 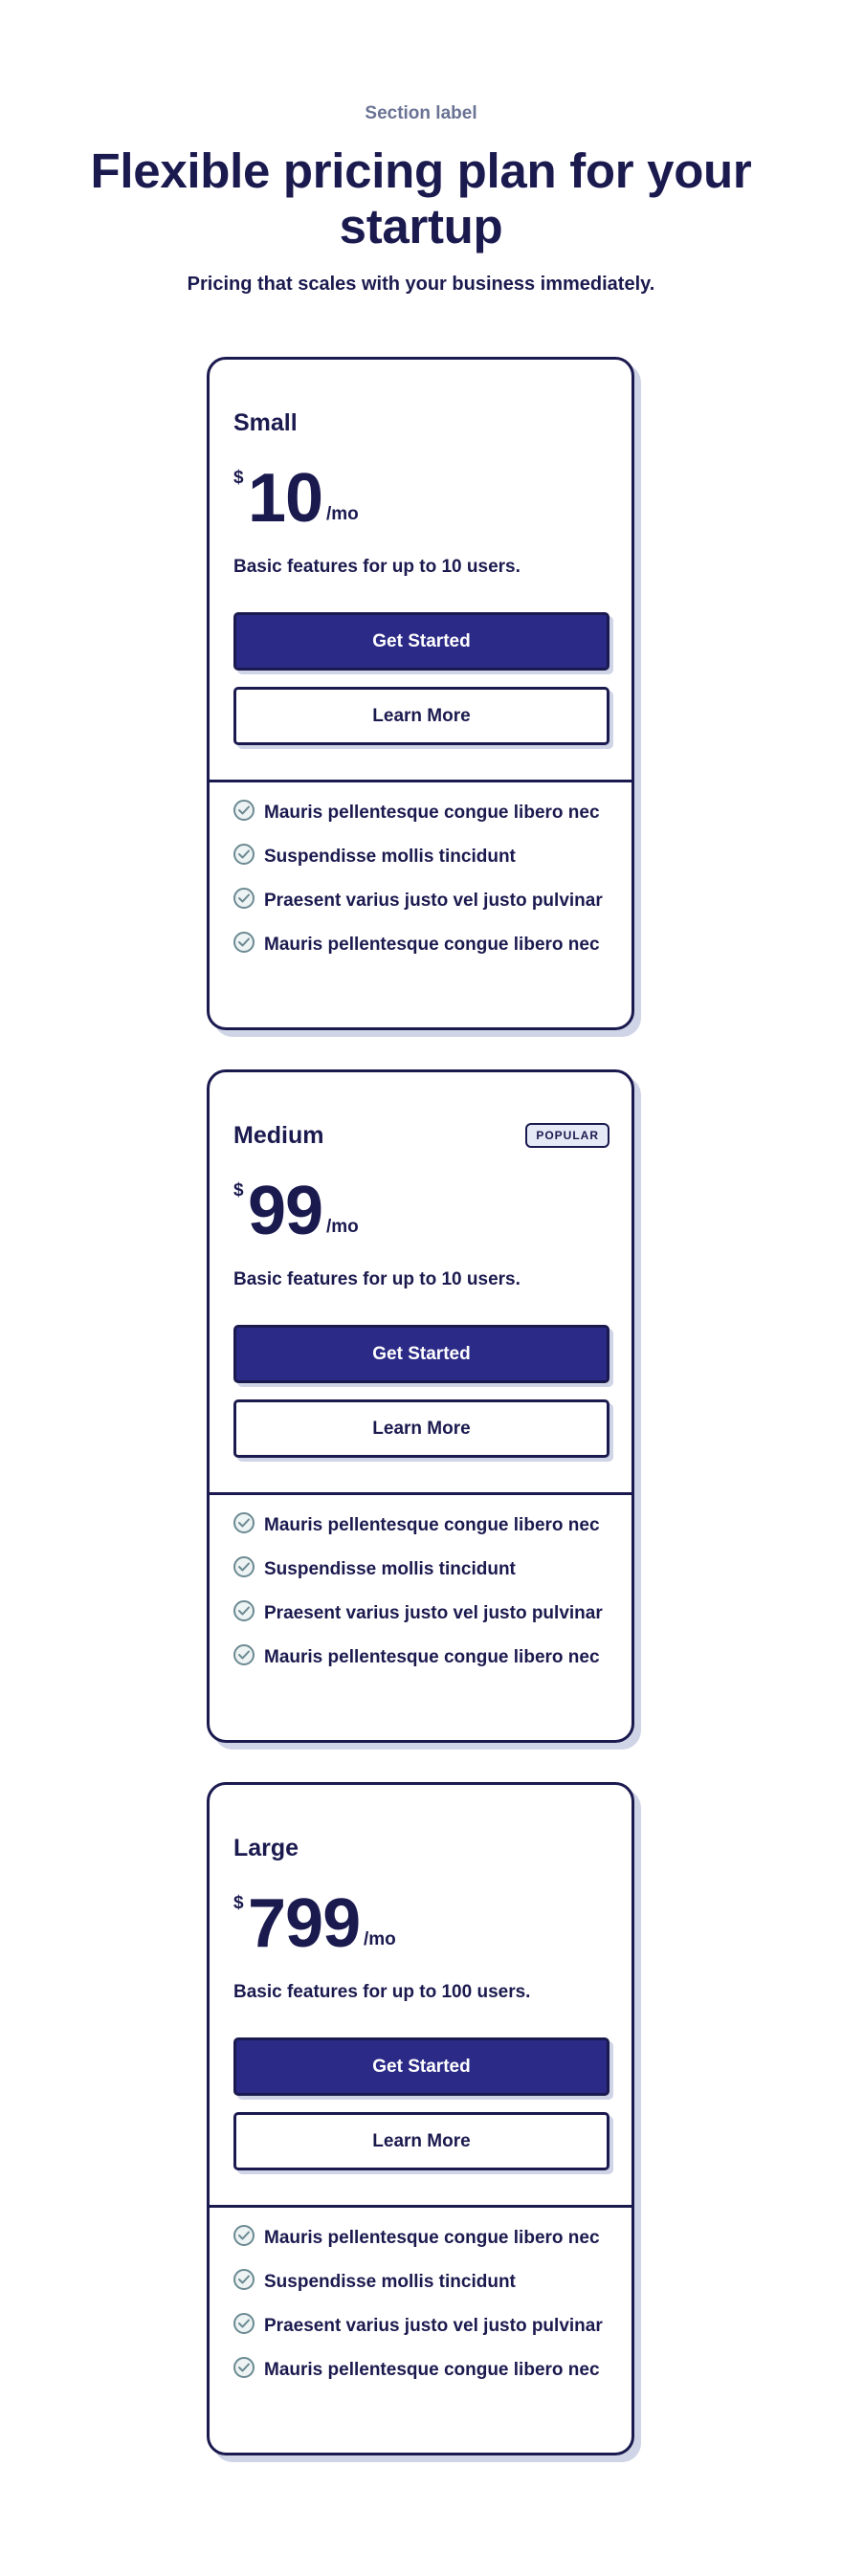 What do you see at coordinates (304, 1923) in the screenshot?
I see `price-amount: 799` at bounding box center [304, 1923].